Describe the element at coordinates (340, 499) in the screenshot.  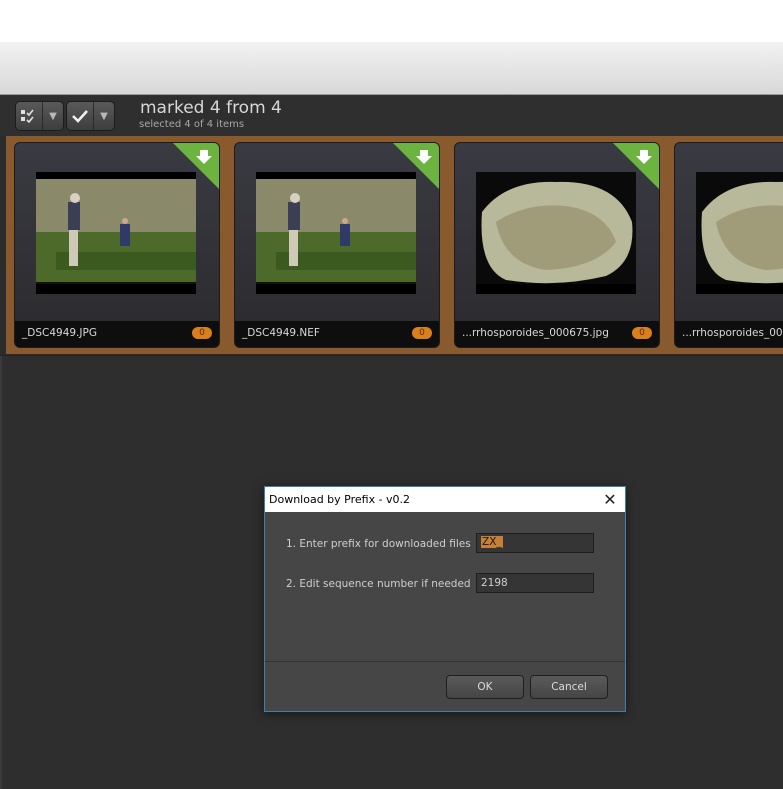
I see `dialog-title: Download by Prefix - v0.2` at that location.